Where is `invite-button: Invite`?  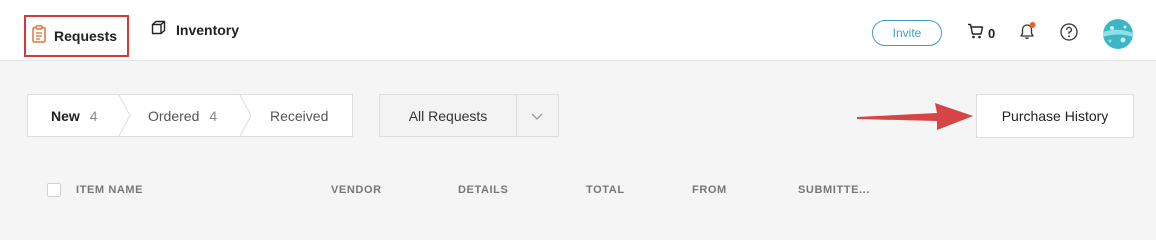 invite-button: Invite is located at coordinates (907, 33).